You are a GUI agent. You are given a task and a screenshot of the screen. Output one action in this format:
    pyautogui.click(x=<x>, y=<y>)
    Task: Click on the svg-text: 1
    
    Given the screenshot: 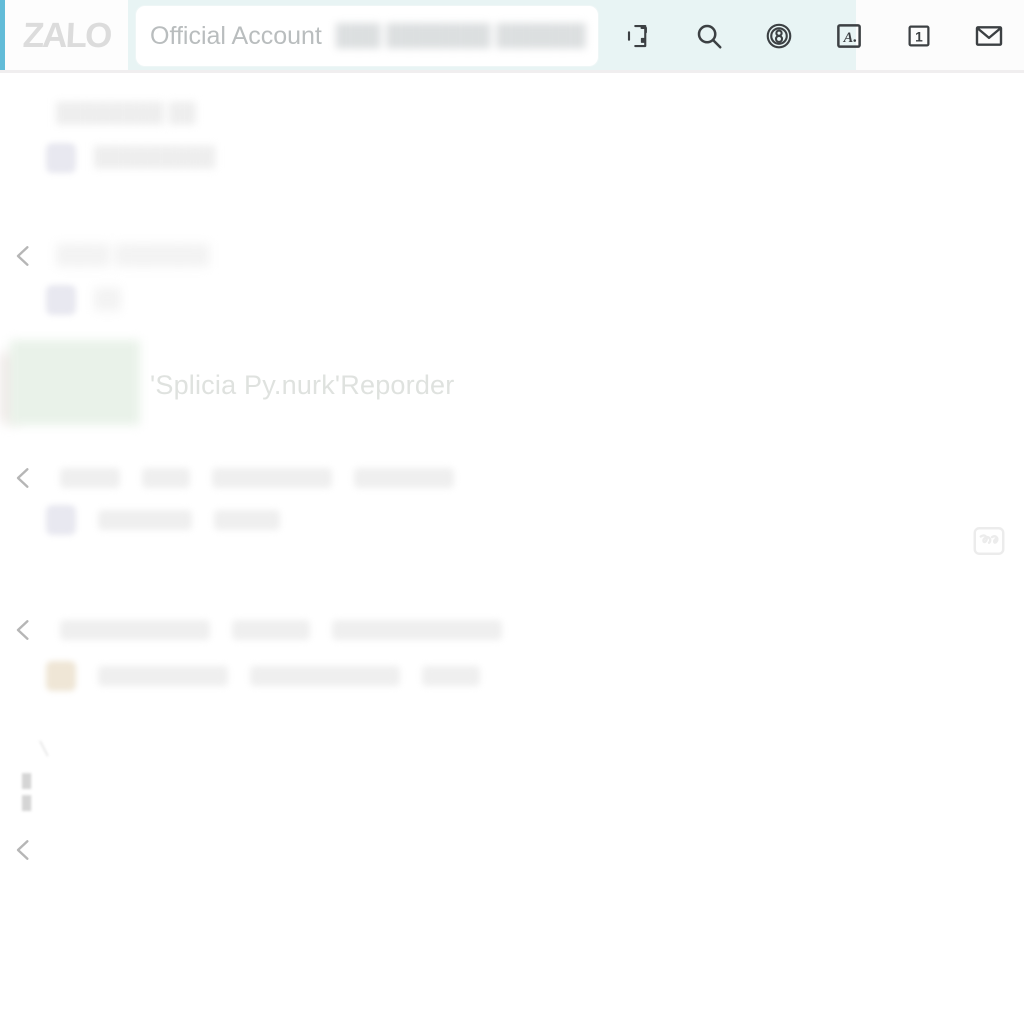 What is the action you would take?
    pyautogui.click(x=919, y=37)
    